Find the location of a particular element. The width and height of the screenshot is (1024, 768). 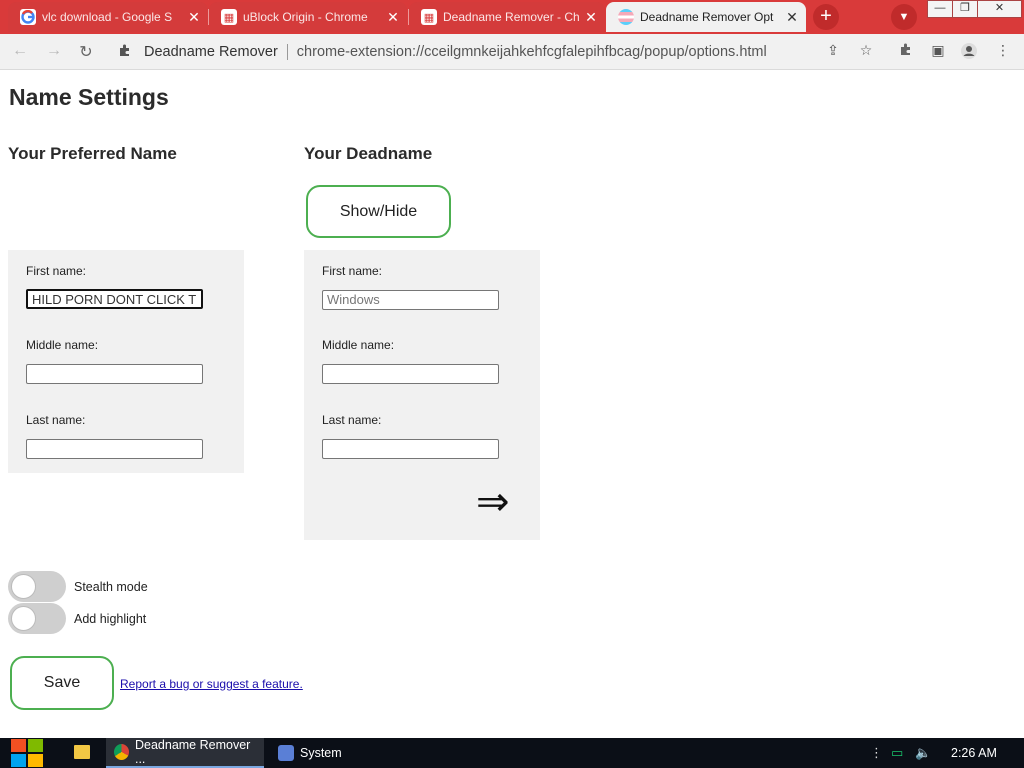

new-tab-button: + is located at coordinates (826, 17).